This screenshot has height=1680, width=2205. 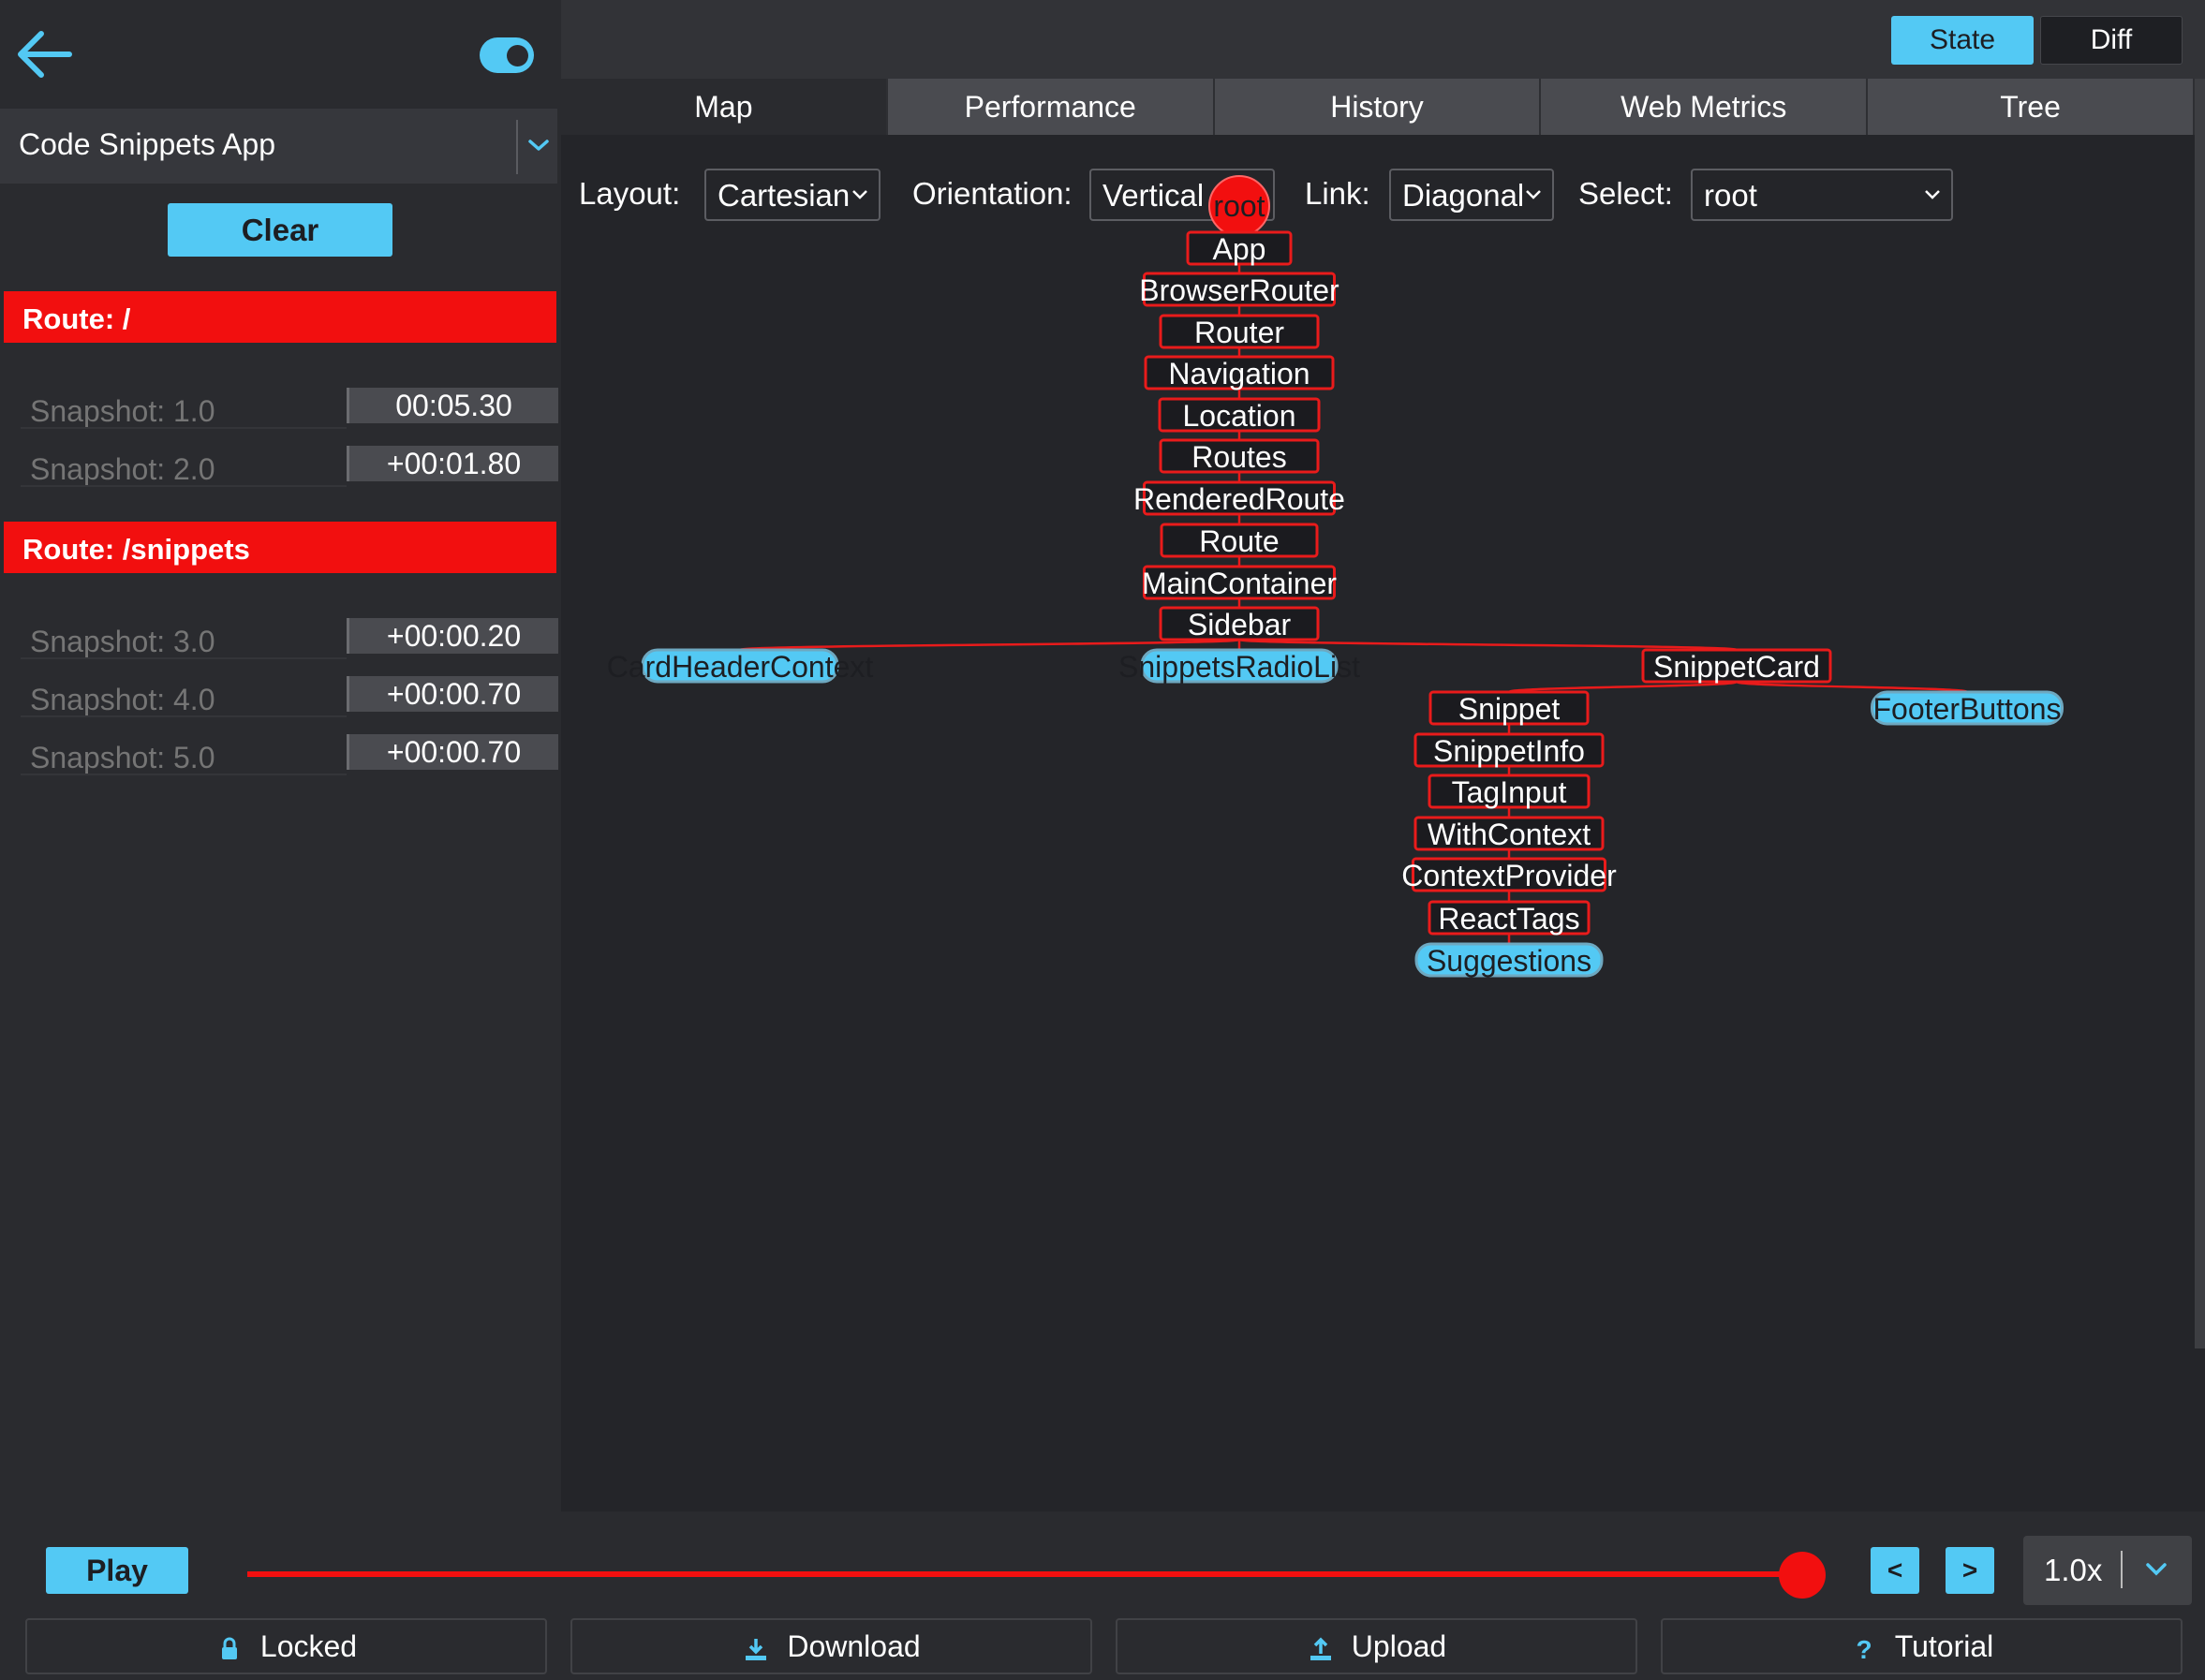 I want to click on tree-node: Sidebar, so click(x=1239, y=623).